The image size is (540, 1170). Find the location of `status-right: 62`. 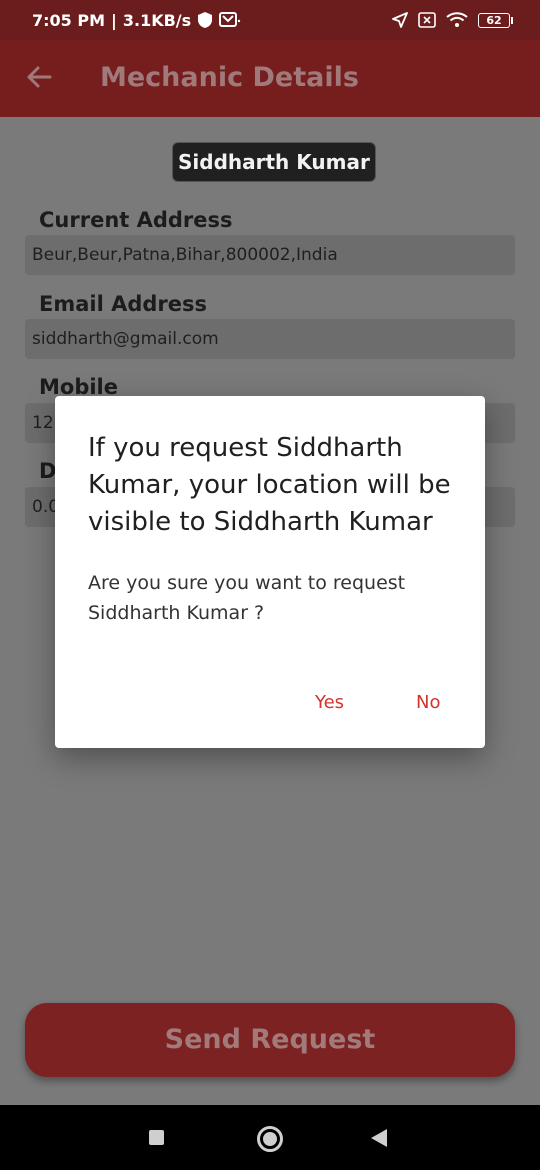

status-right: 62 is located at coordinates (452, 20).